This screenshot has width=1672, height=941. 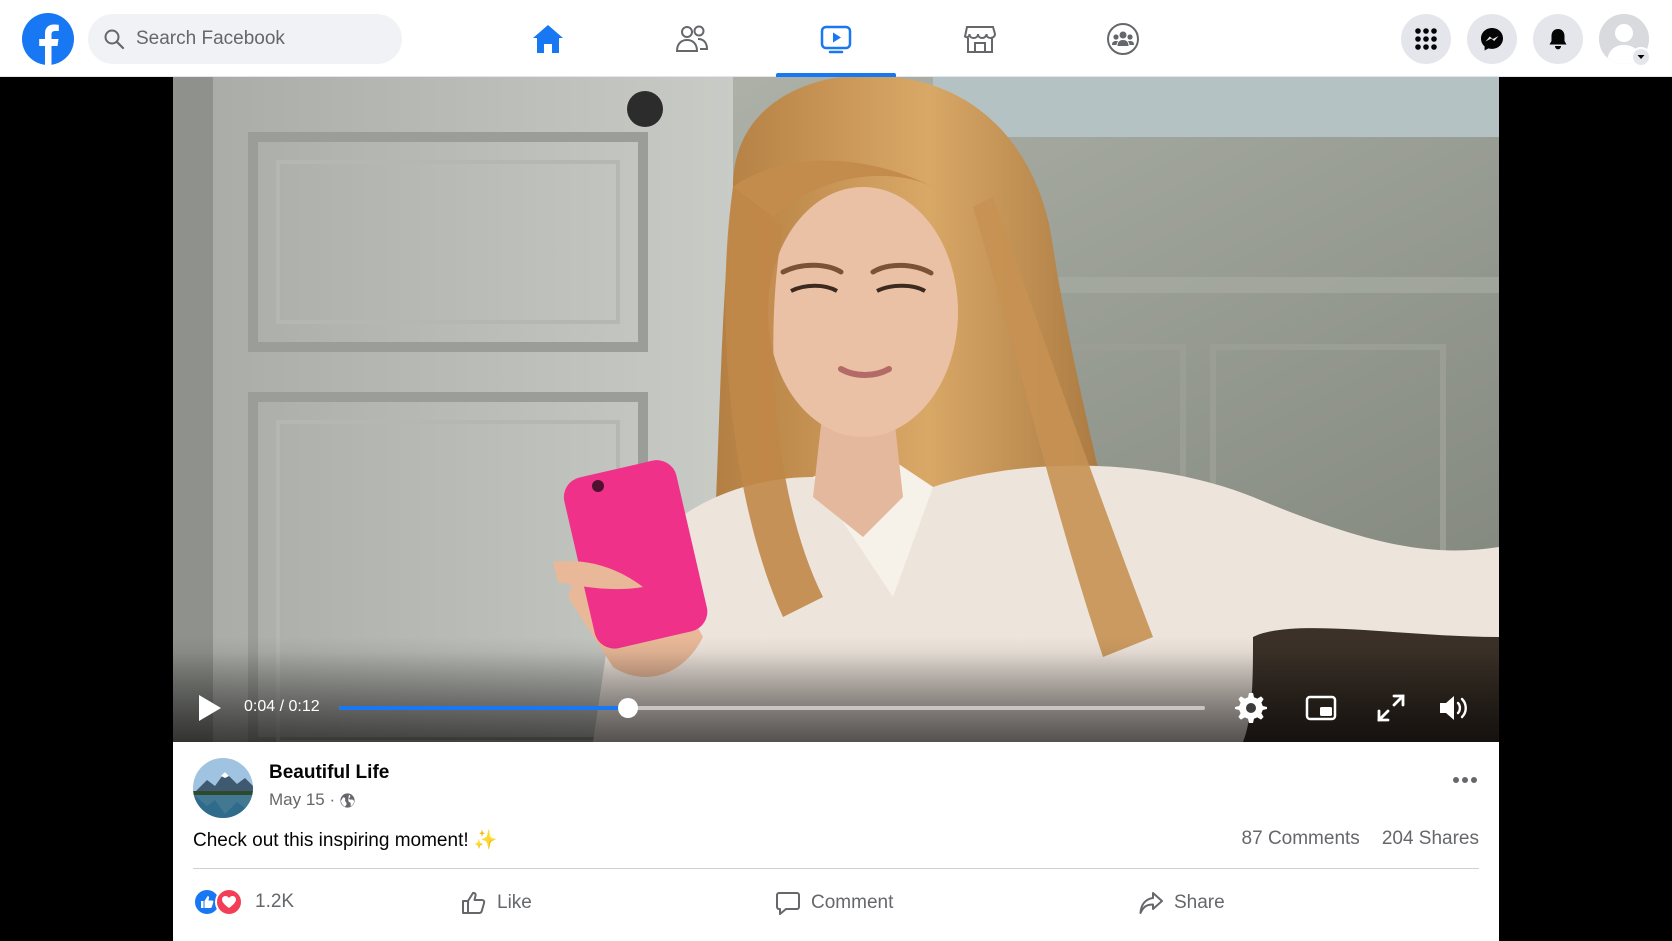 What do you see at coordinates (48, 39) in the screenshot?
I see `facebook-logo` at bounding box center [48, 39].